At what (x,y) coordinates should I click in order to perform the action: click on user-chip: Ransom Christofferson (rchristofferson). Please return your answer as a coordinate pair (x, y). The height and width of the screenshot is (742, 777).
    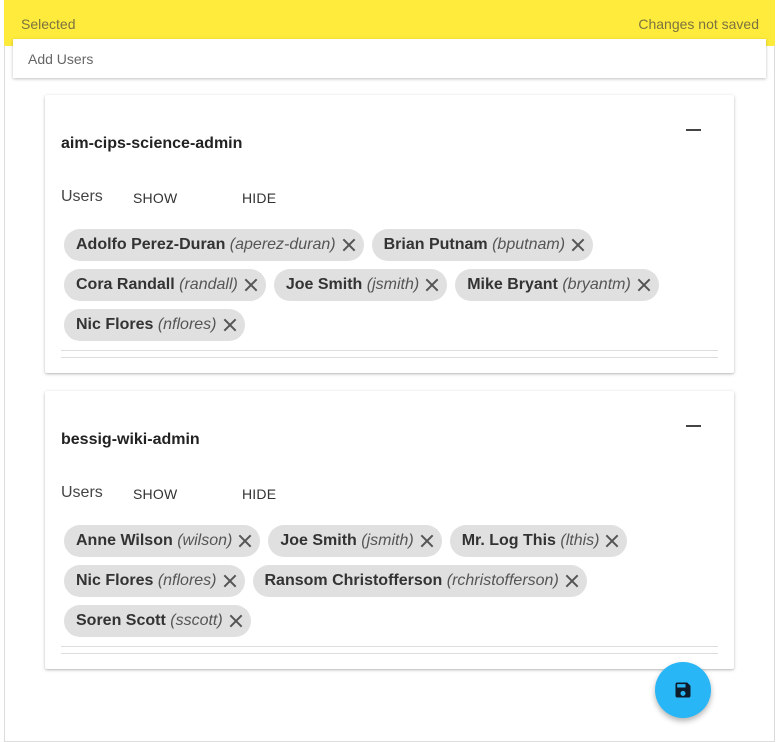
    Looking at the image, I should click on (419, 581).